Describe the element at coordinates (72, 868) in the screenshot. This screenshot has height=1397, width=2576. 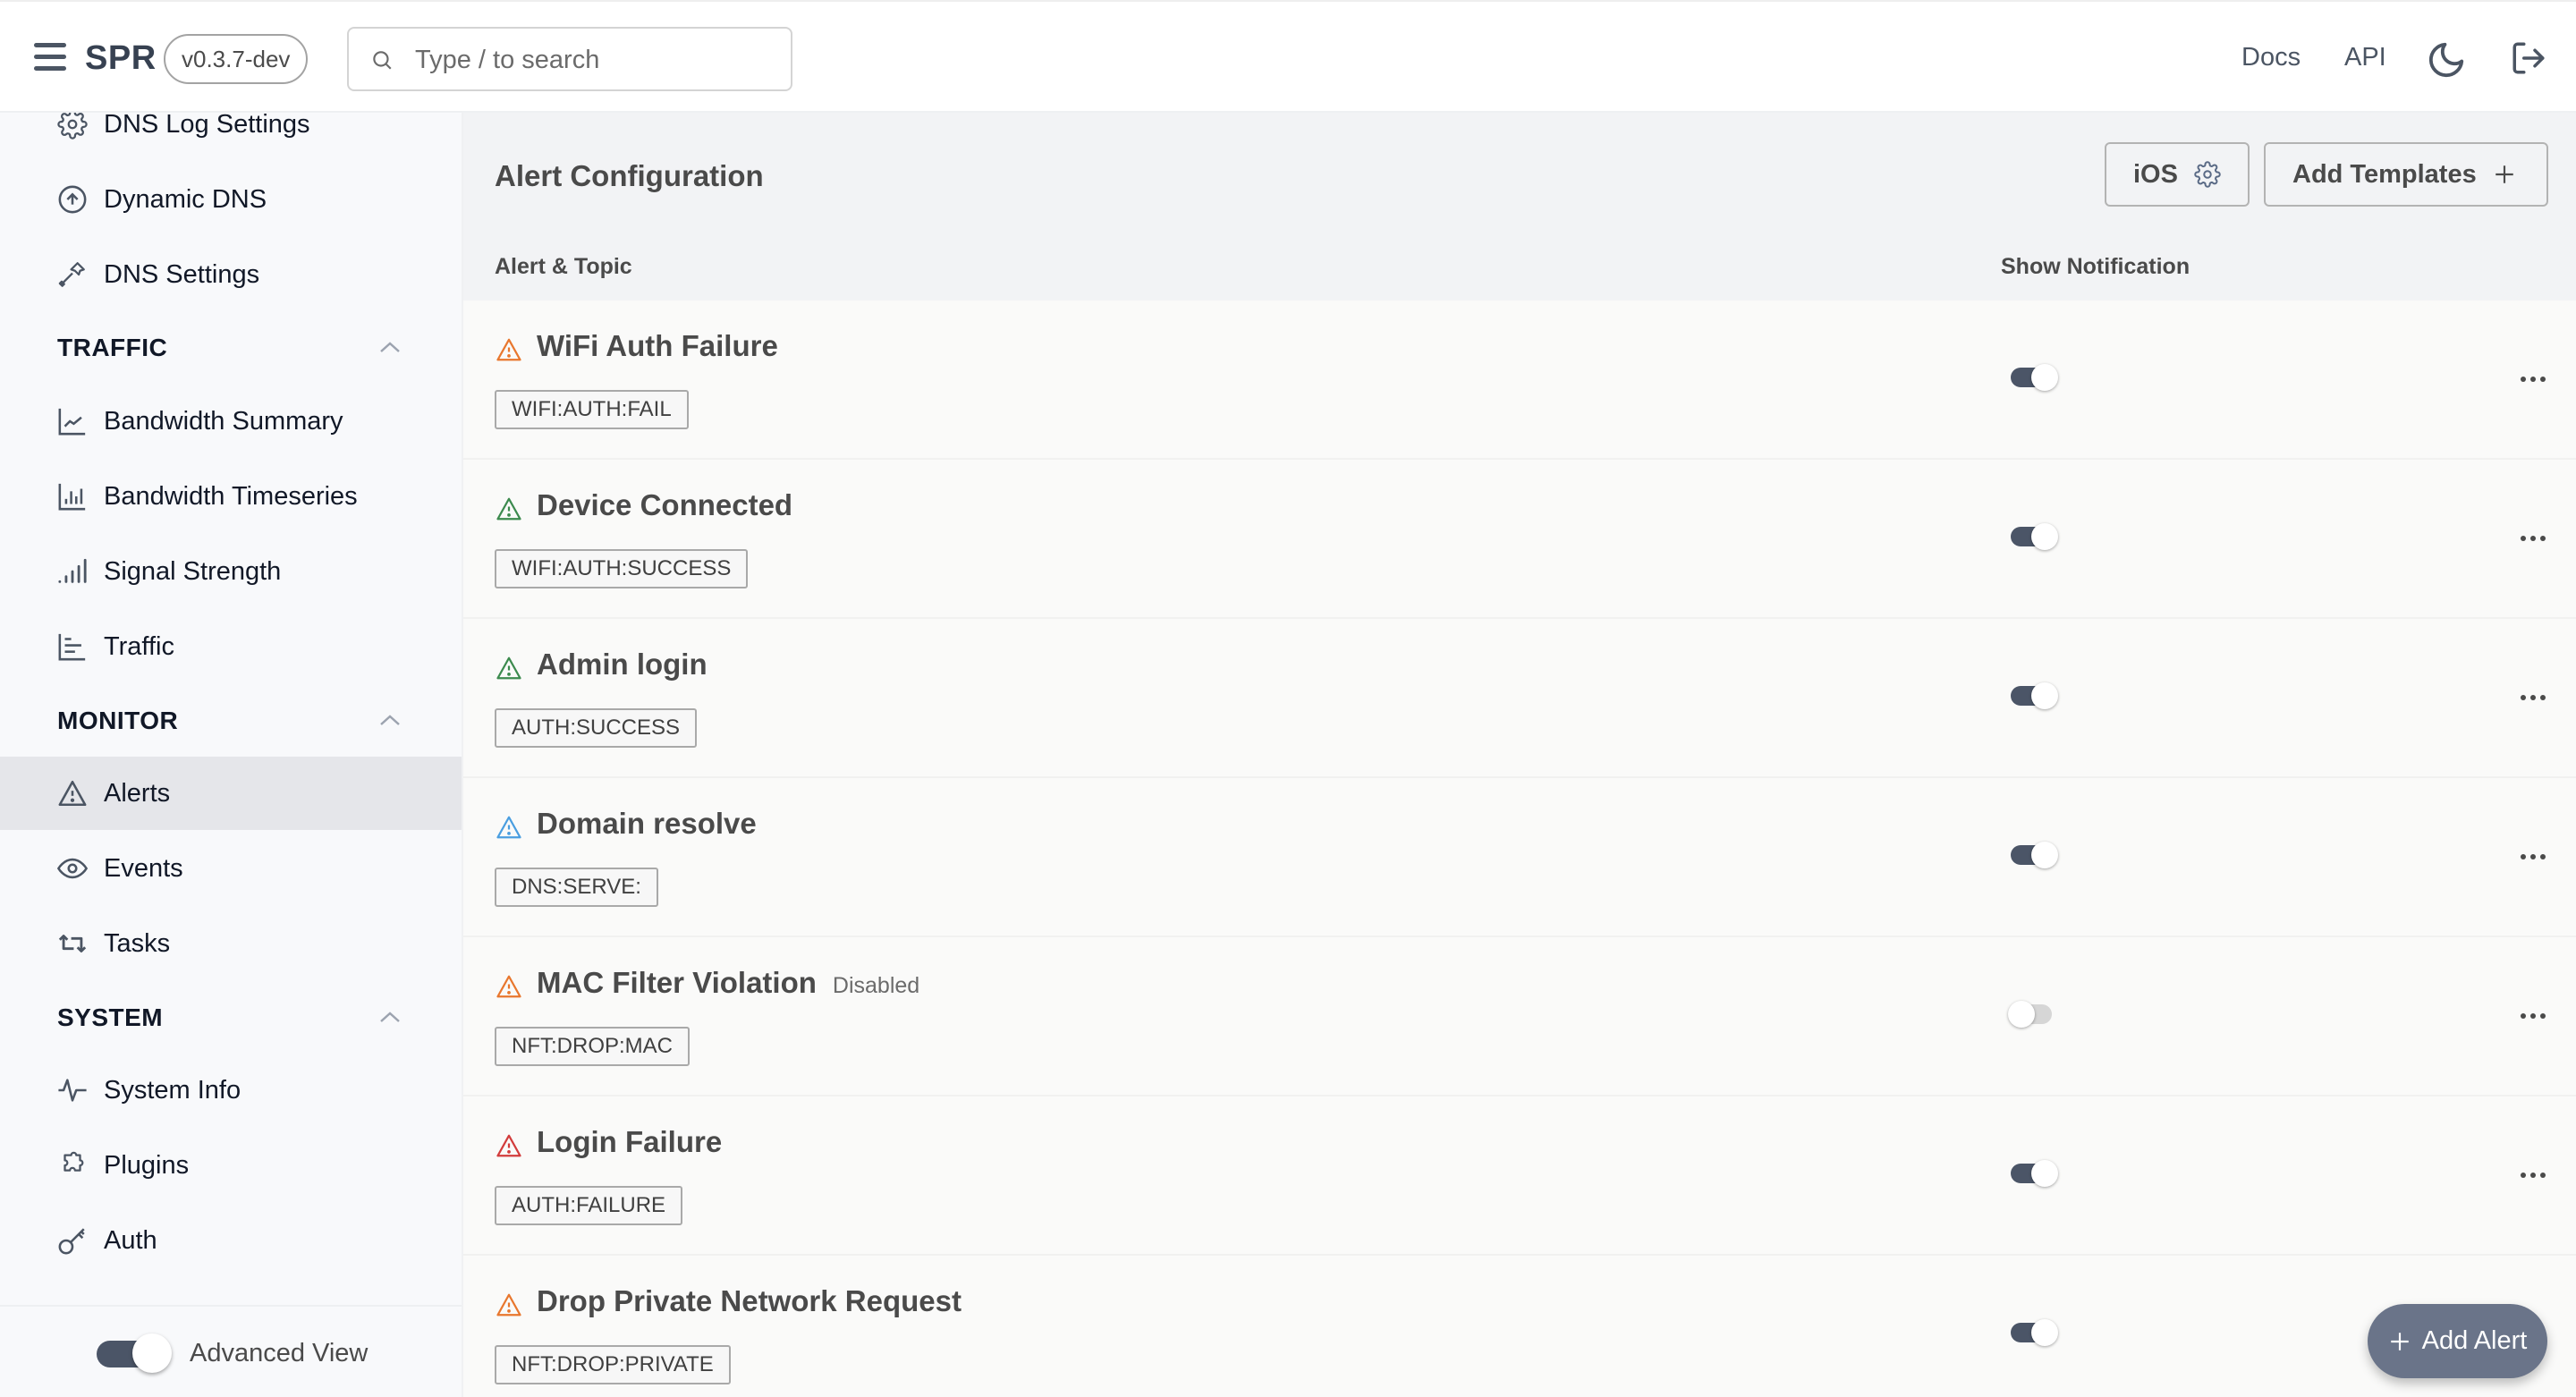
I see `eye-icon` at that location.